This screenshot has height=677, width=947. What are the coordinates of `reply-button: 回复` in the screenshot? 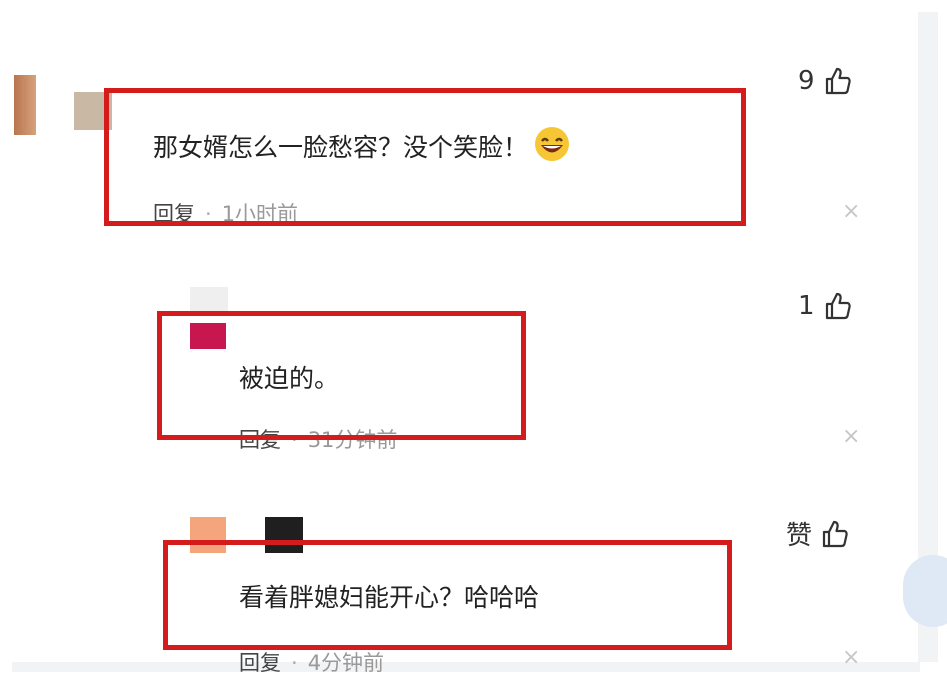 It's located at (260, 663).